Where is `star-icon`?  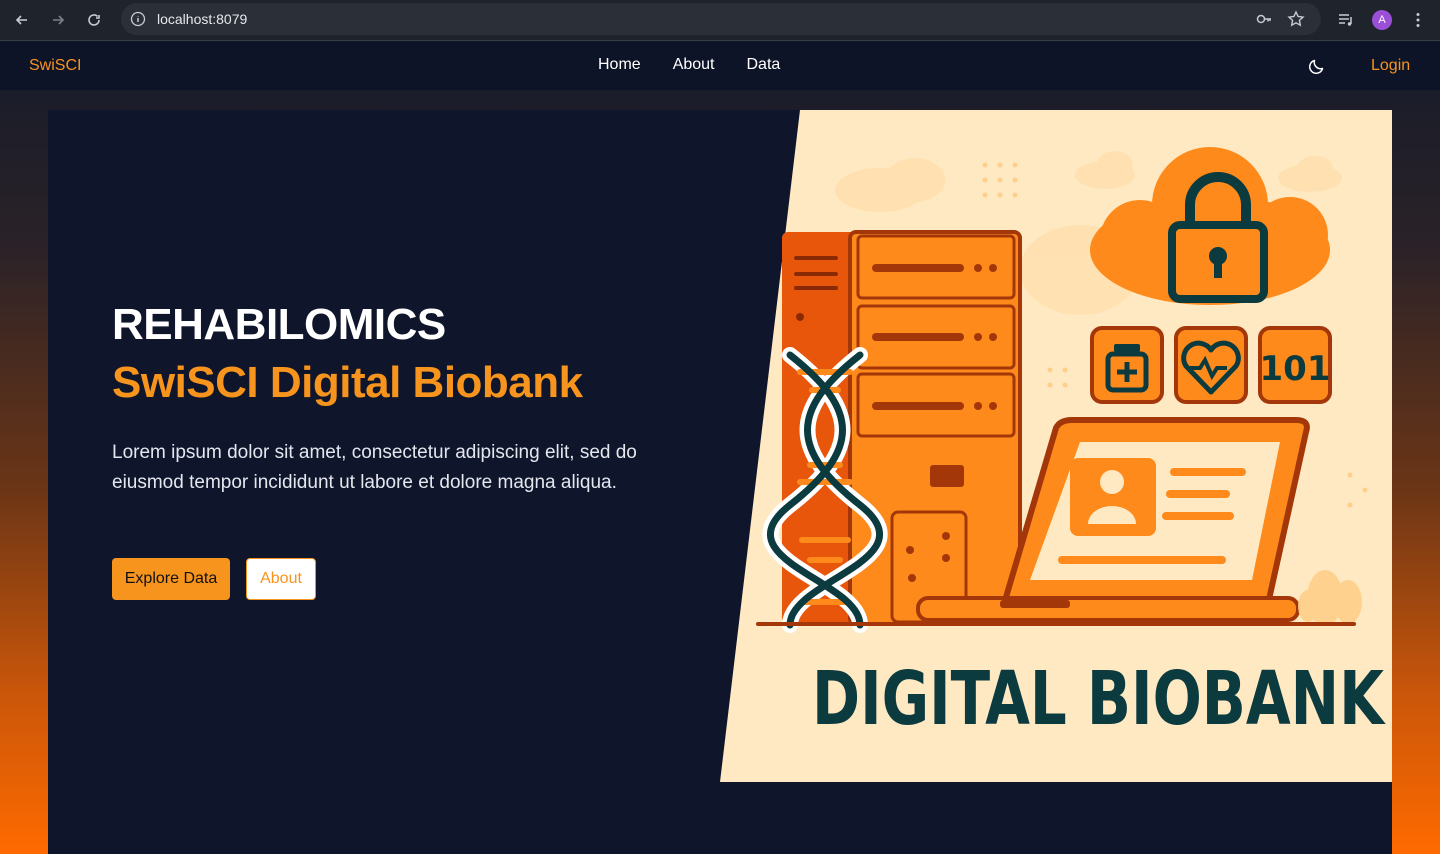
star-icon is located at coordinates (1296, 19).